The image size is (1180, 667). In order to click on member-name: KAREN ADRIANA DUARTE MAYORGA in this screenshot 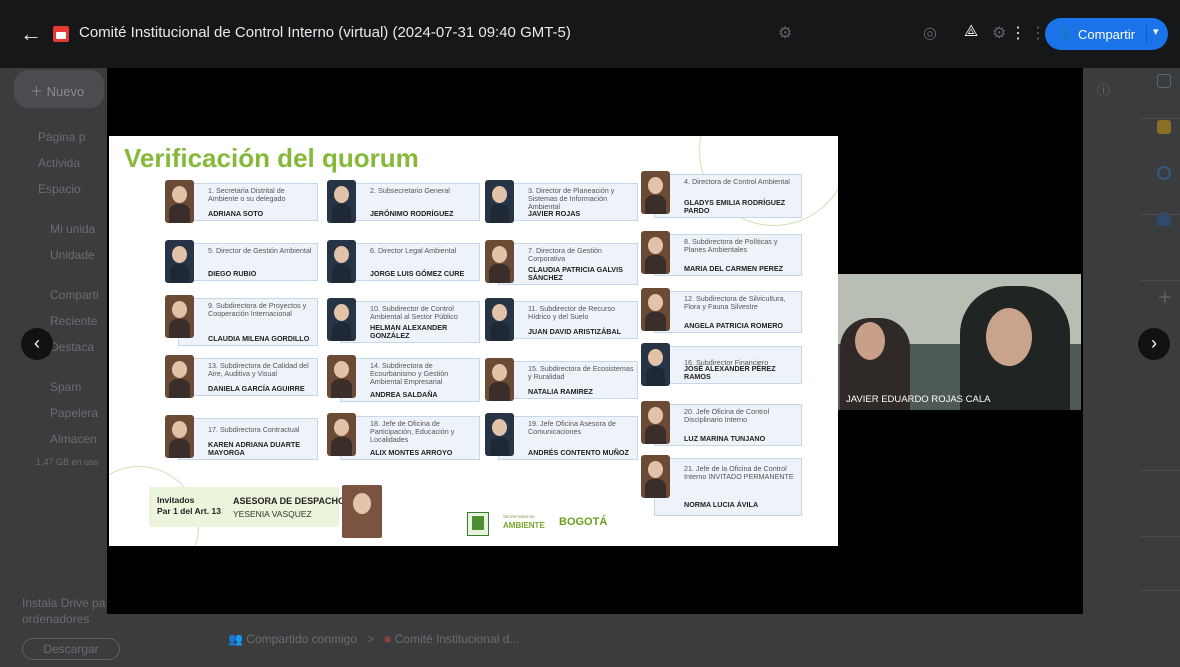, I will do `click(254, 448)`.